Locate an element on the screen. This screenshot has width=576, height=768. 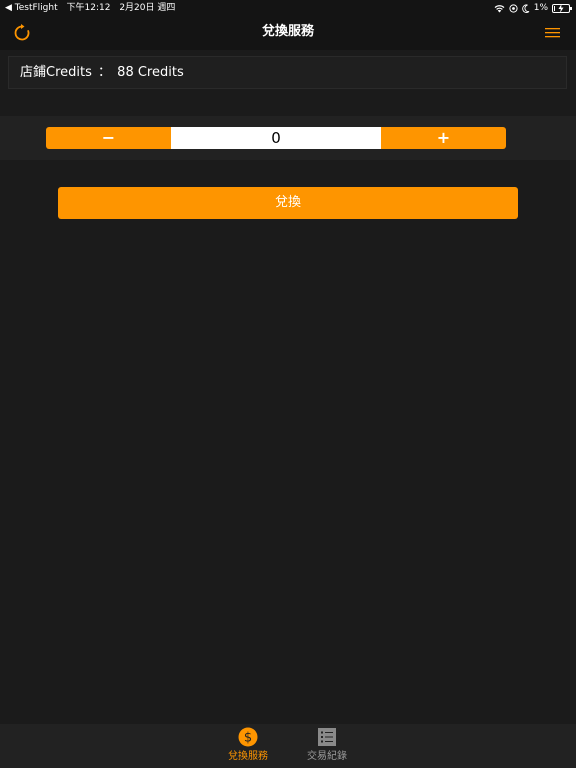
back-to-app-link: ◀ TestFlight is located at coordinates (31, 8).